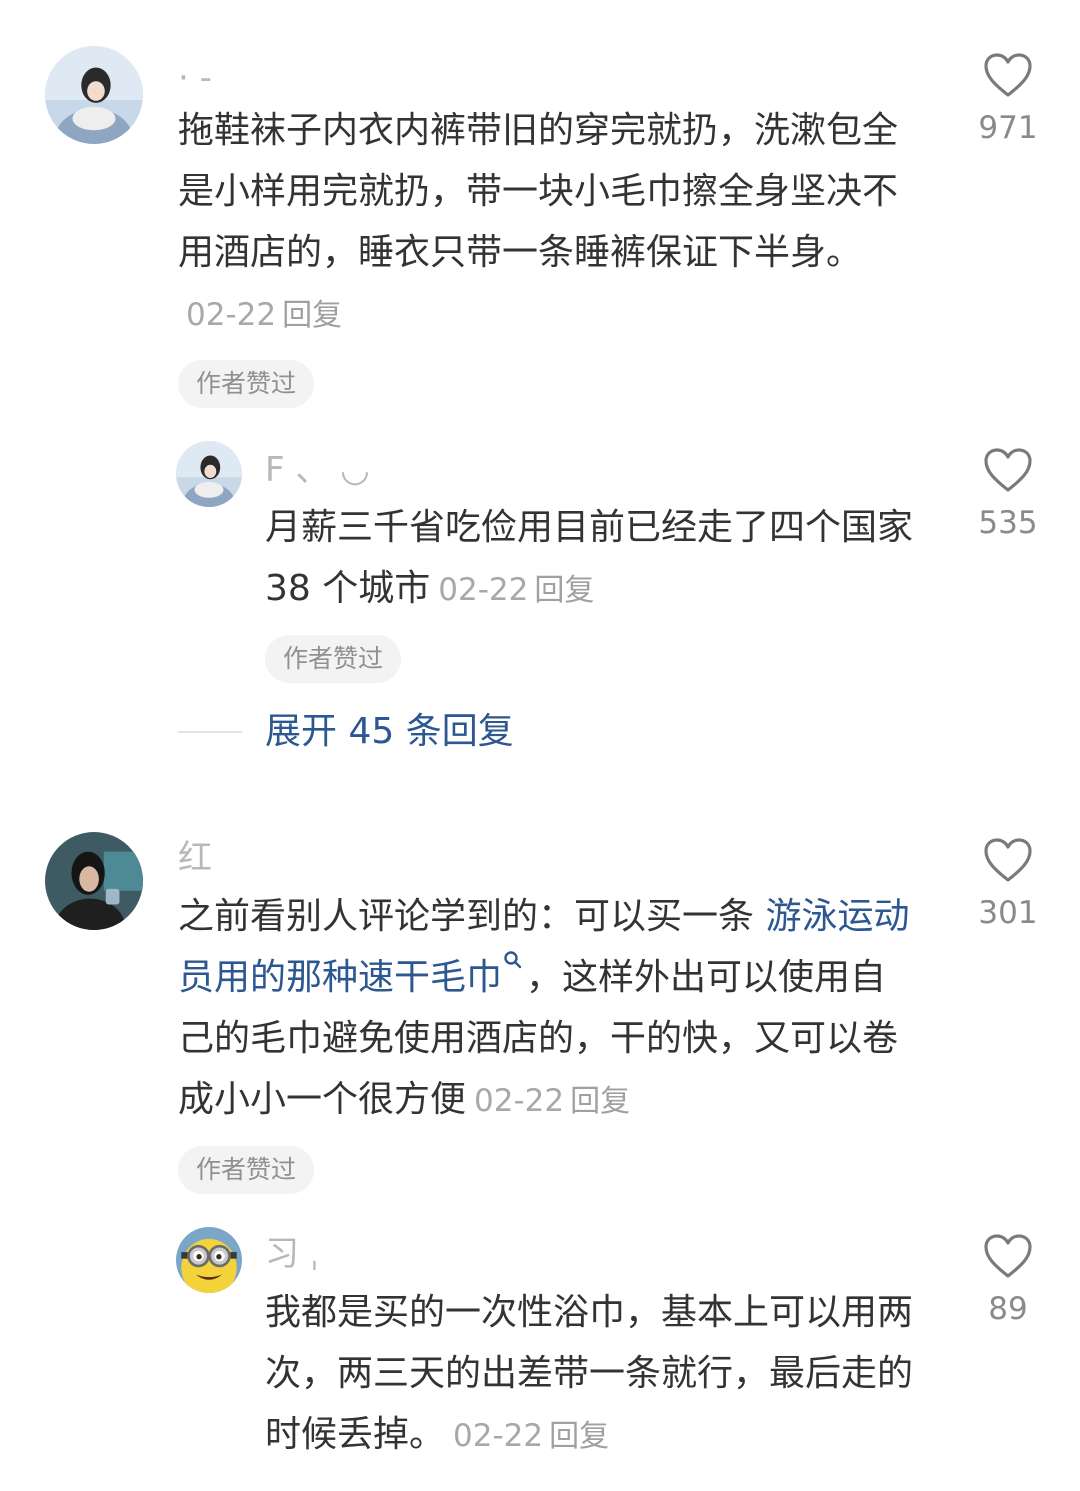 The image size is (1080, 1491). I want to click on expand-replies-button: 展开 45 条回复, so click(389, 732).